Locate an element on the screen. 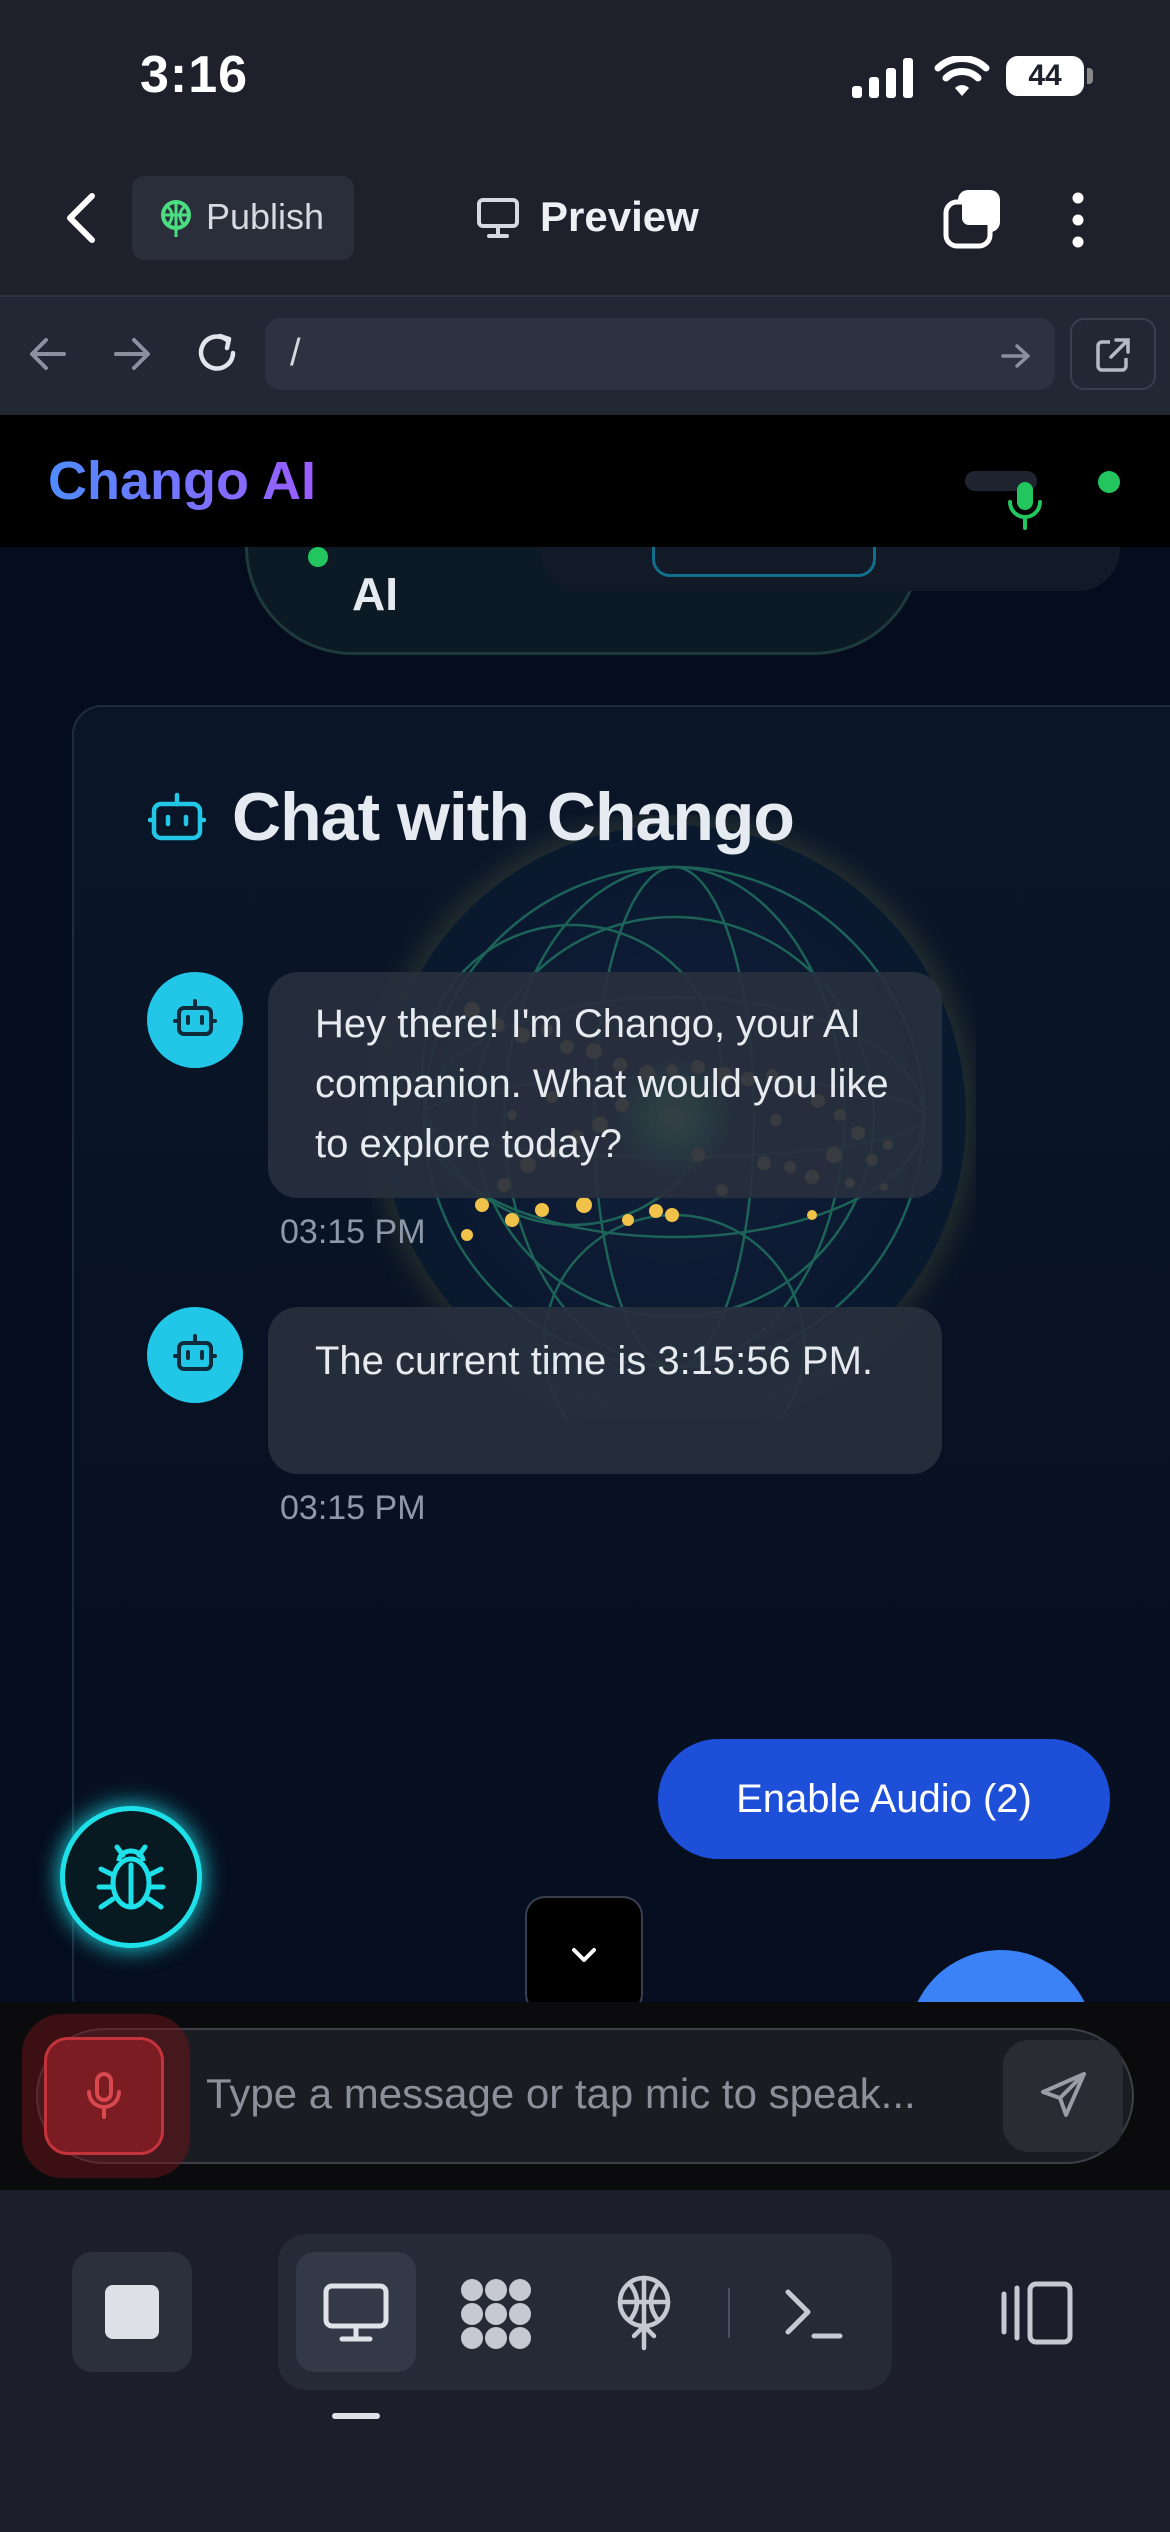 Image resolution: width=1170 pixels, height=2532 pixels. nav-back-icon is located at coordinates (48, 354).